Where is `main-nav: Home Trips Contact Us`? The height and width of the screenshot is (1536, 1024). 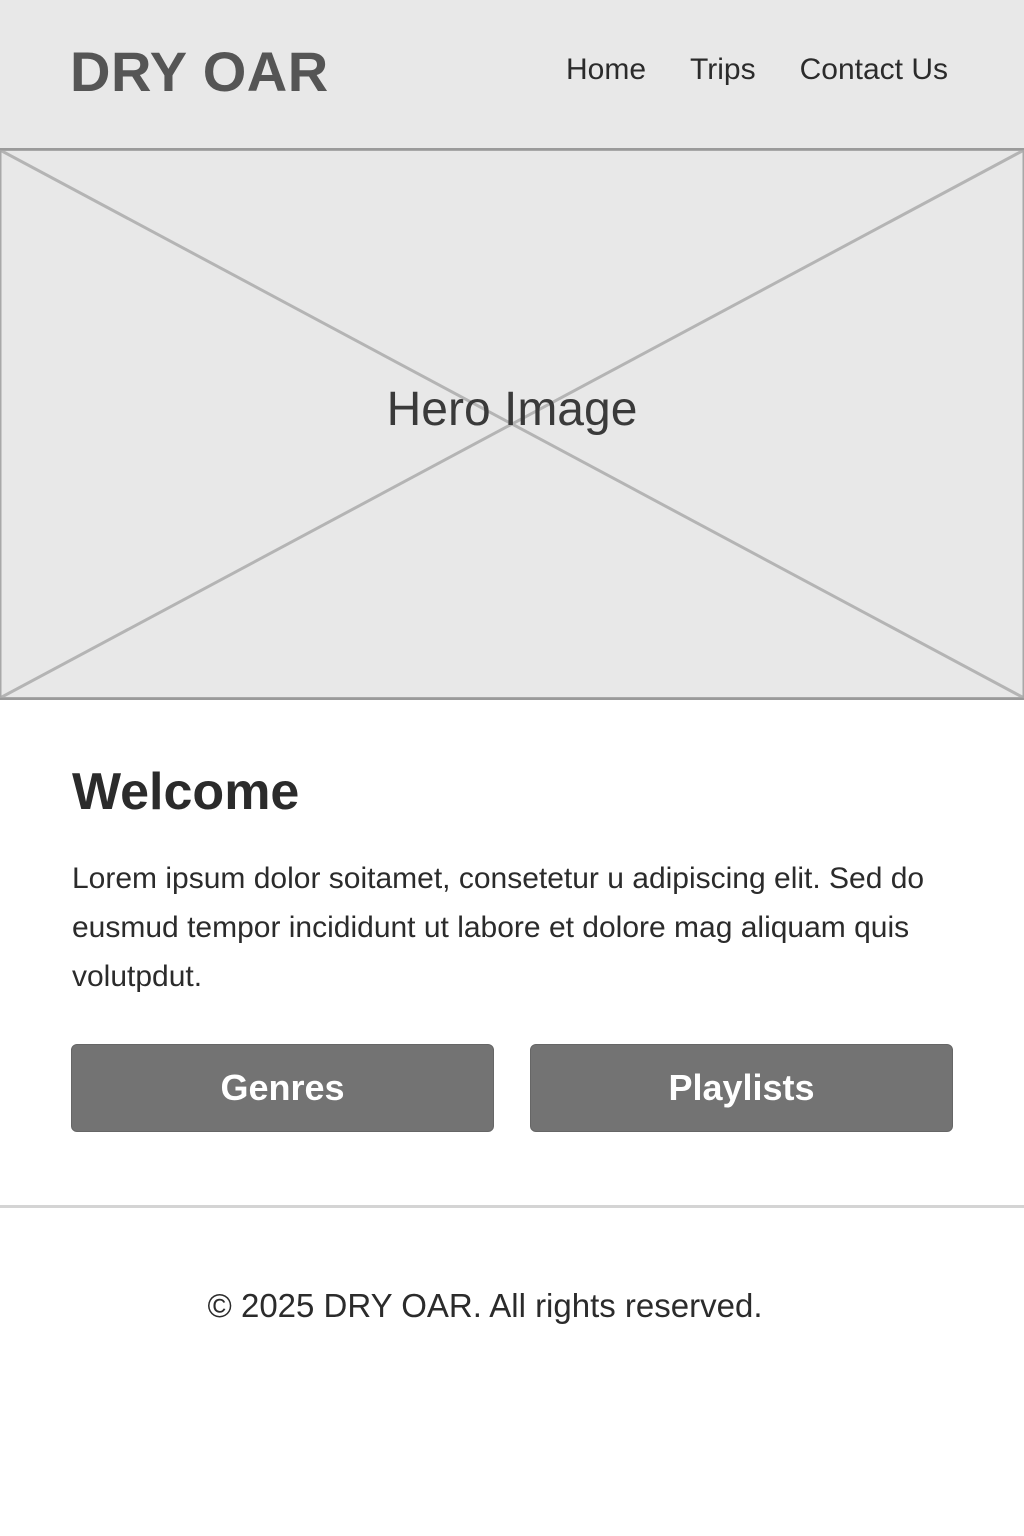 main-nav: Home Trips Contact Us is located at coordinates (757, 70).